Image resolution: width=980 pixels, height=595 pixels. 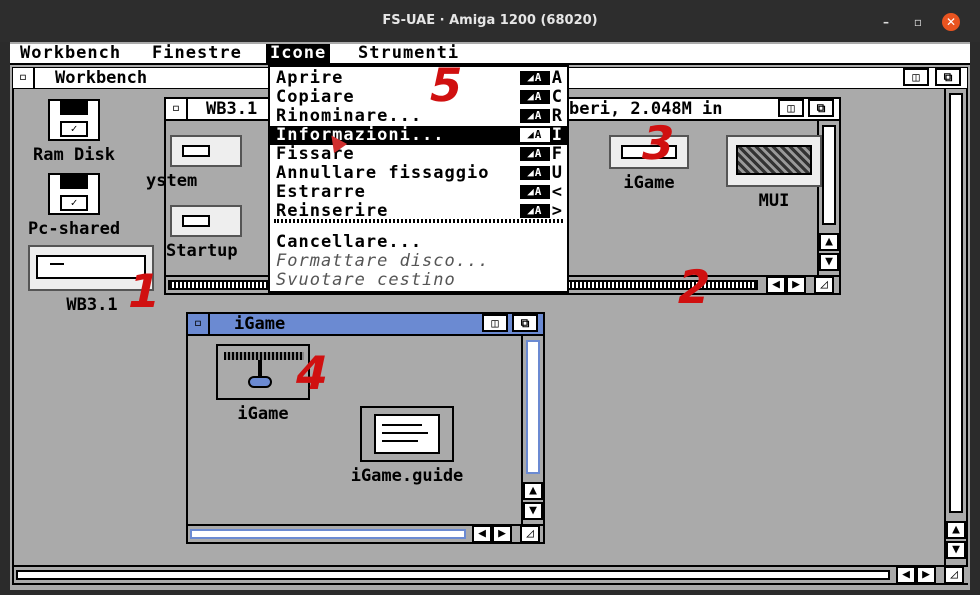 What do you see at coordinates (926, 575) in the screenshot?
I see `workbench-scroll-right-icon: ▶` at bounding box center [926, 575].